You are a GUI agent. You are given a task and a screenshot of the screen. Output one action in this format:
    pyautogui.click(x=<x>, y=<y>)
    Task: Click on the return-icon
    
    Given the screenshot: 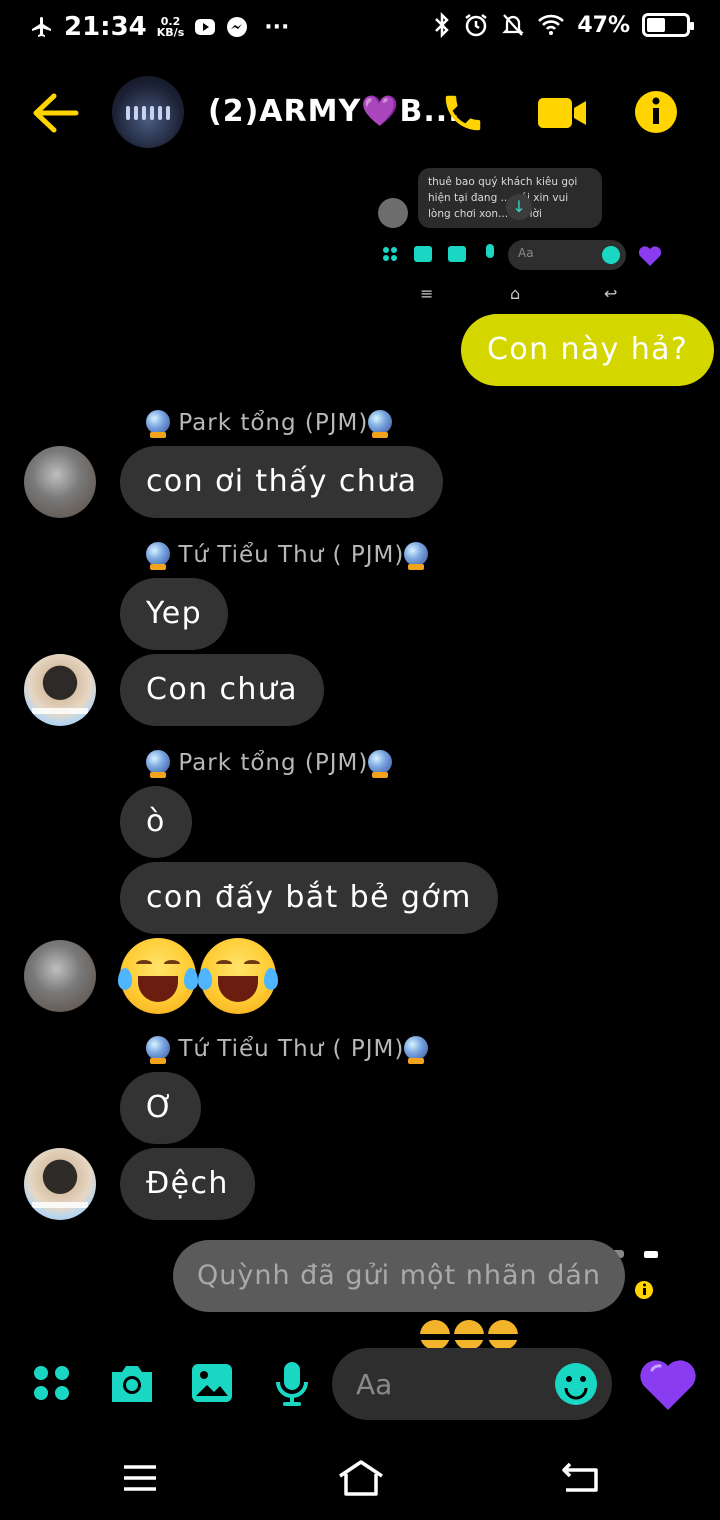 What is the action you would take?
    pyautogui.click(x=580, y=1478)
    